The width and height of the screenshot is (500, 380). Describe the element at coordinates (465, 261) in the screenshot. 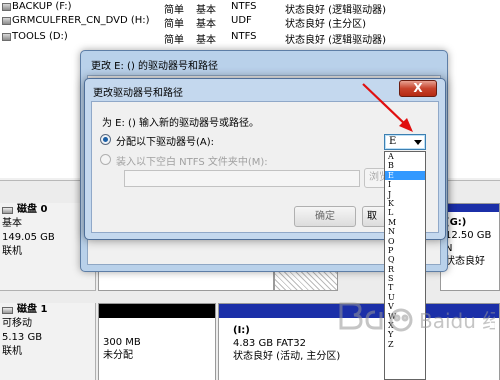

I see `partition-status: 状态良好` at that location.